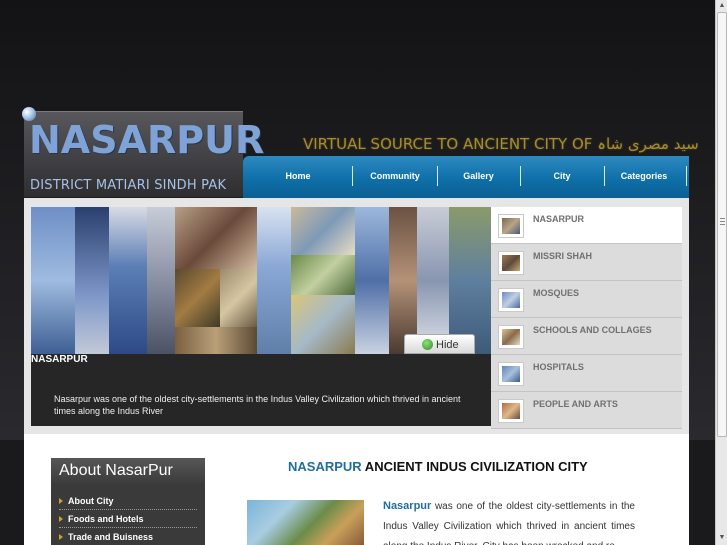  I want to click on intro-lead-word: Nasarpur, so click(407, 506).